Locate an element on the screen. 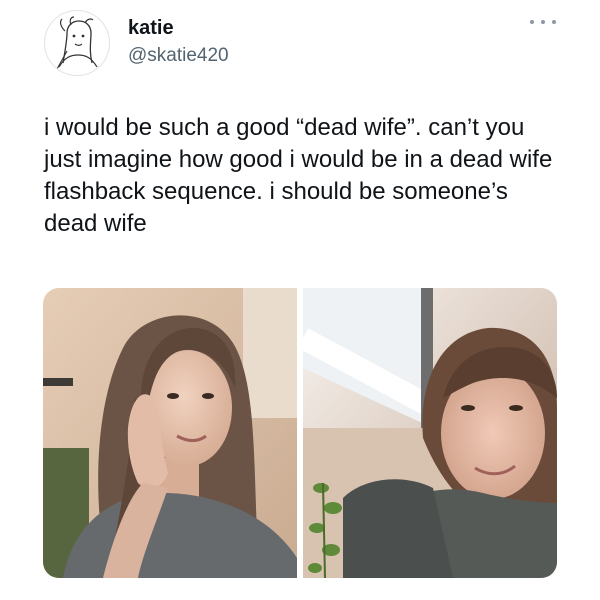 This screenshot has width=600, height=600. user-handle: @skatie420 is located at coordinates (178, 56).